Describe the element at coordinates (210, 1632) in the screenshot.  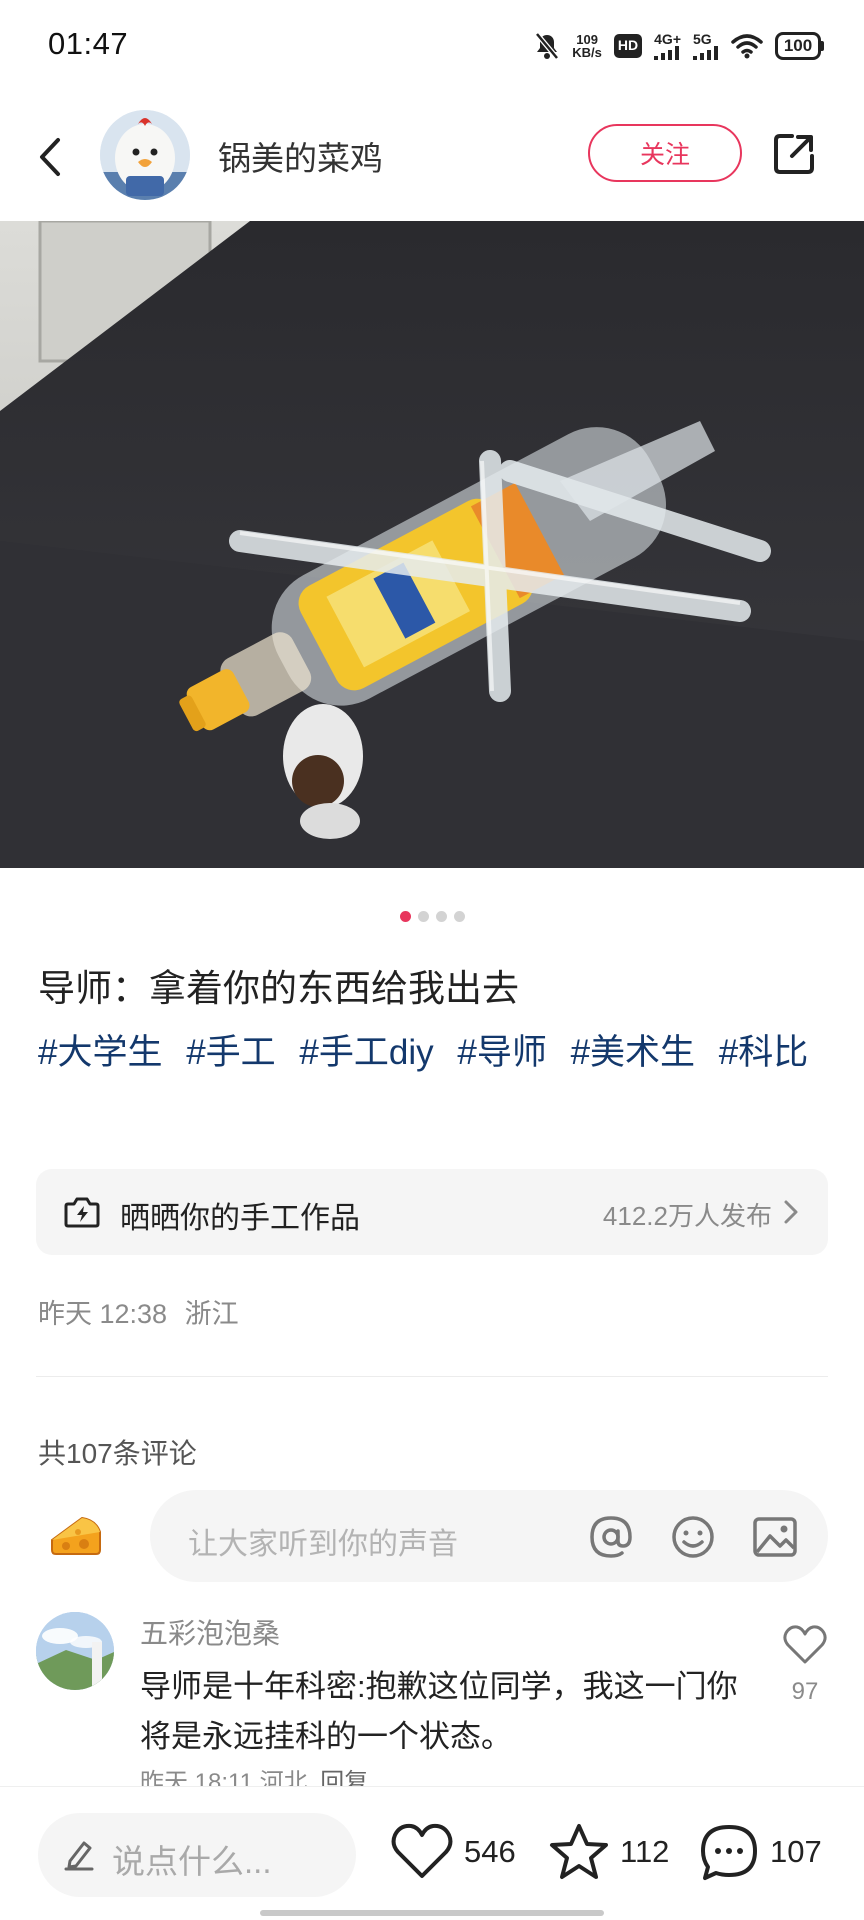
I see `commenter-name: 五彩泡泡桑` at that location.